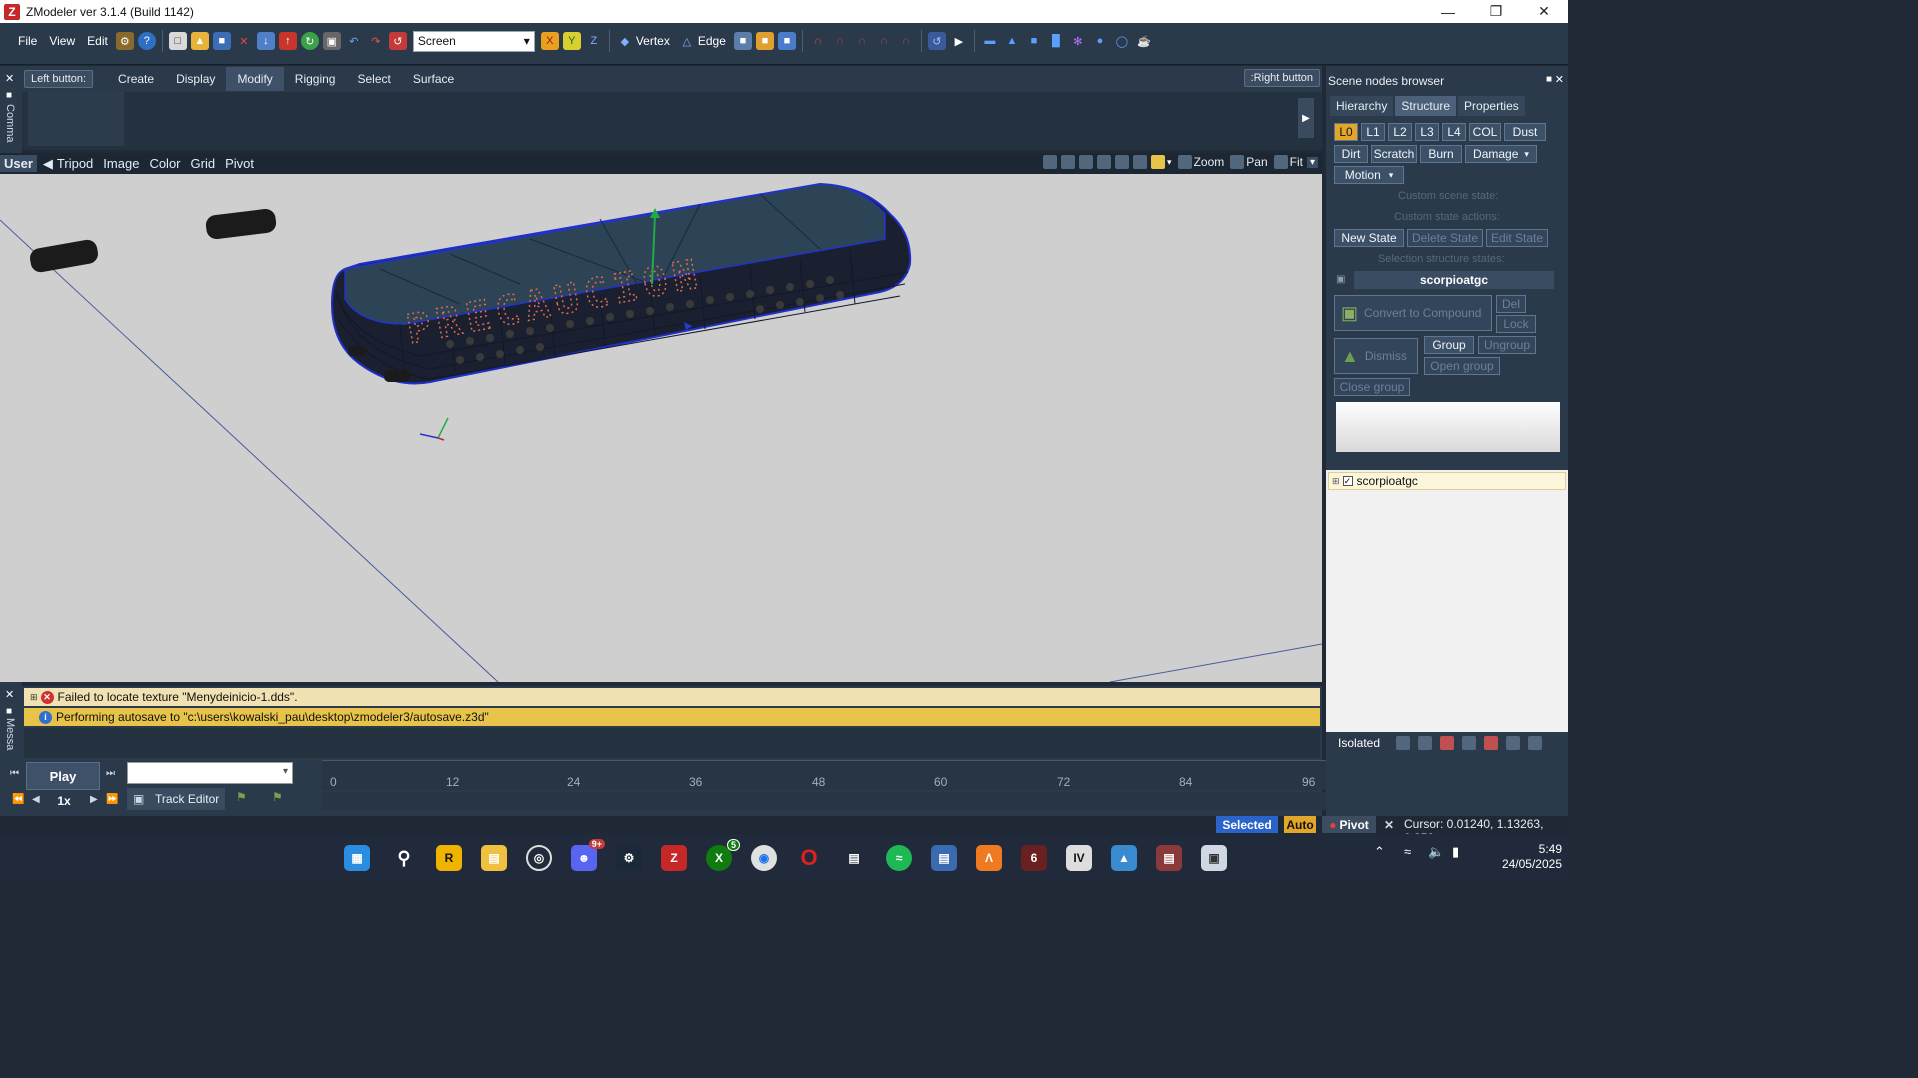  Describe the element at coordinates (1369, 238) in the screenshot. I see `new-state-button: New State` at that location.